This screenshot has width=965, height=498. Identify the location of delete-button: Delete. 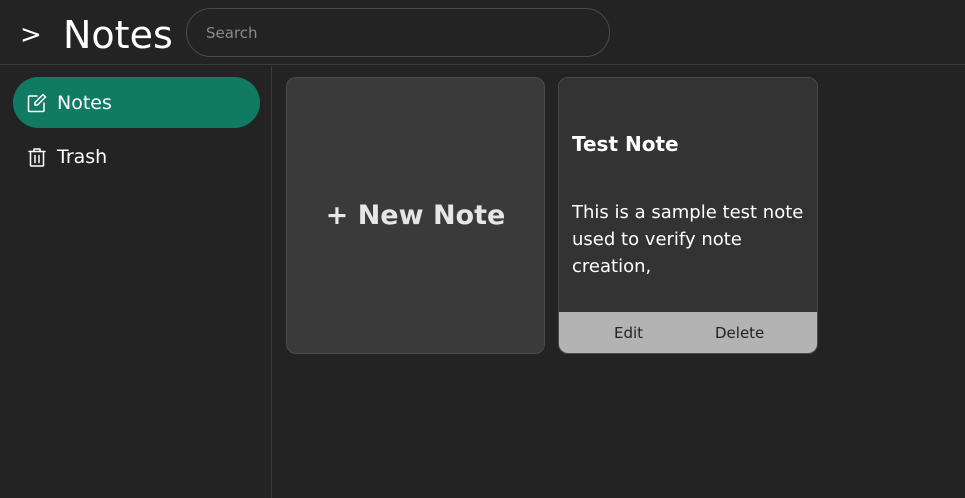
(739, 333).